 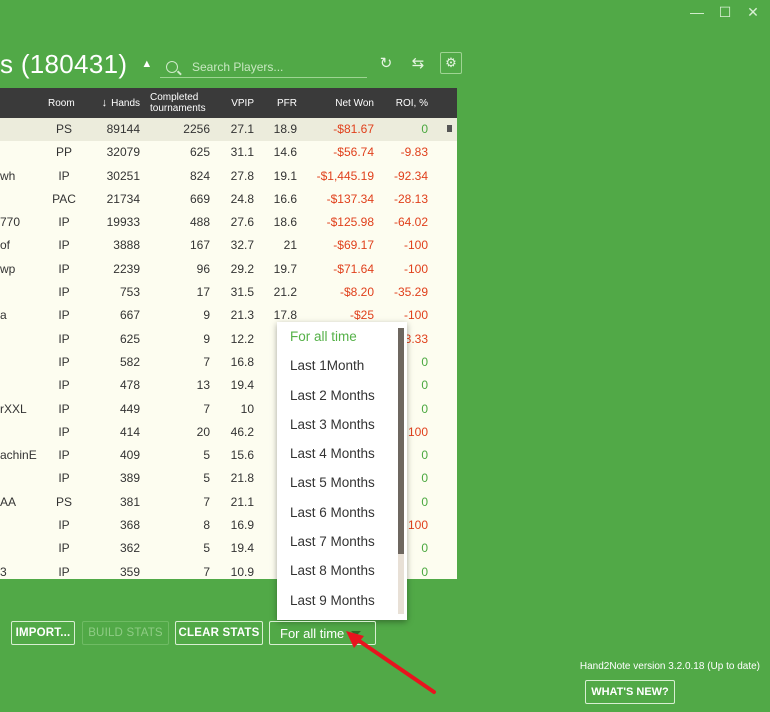 I want to click on refresh-icon: ↻, so click(x=386, y=63).